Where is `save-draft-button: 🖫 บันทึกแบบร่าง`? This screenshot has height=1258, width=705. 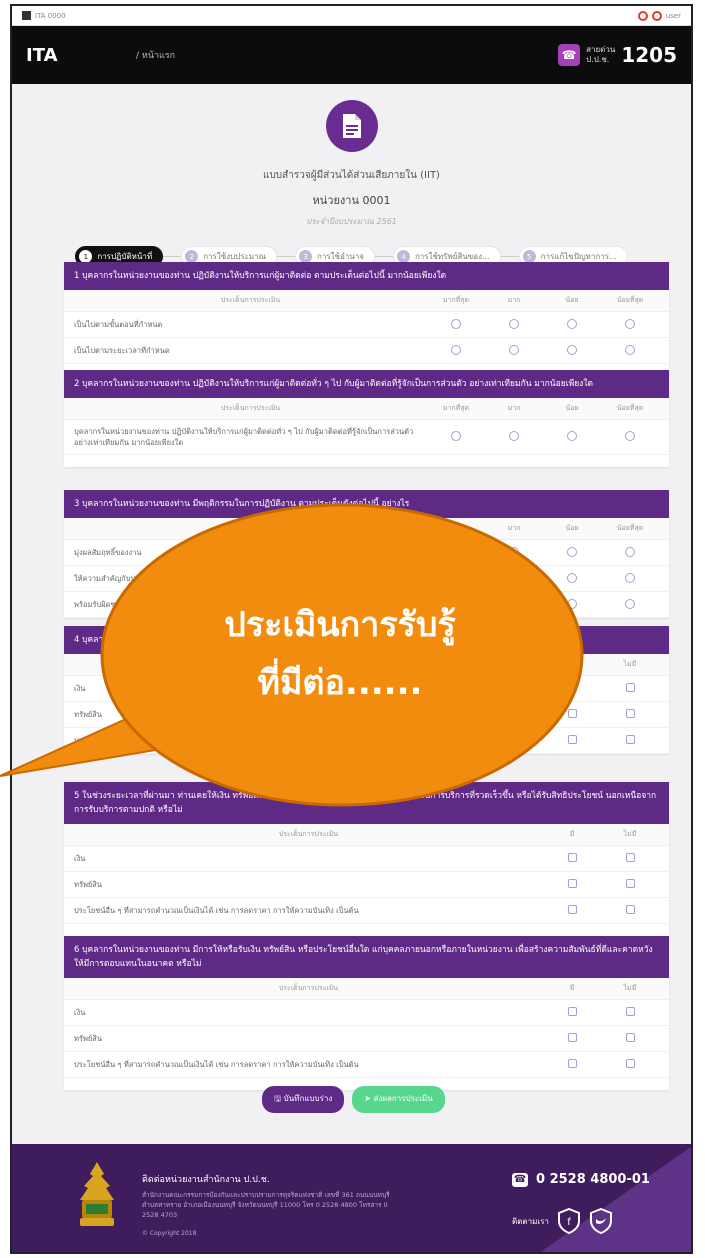 save-draft-button: 🖫 บันทึกแบบร่าง is located at coordinates (303, 1099).